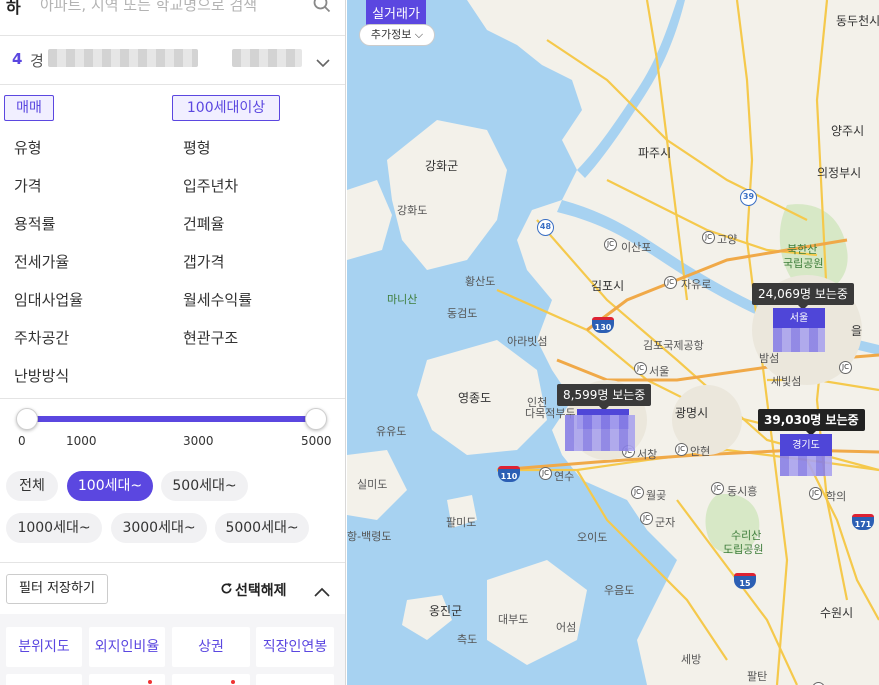 This screenshot has height=685, width=879. Describe the element at coordinates (397, 35) in the screenshot. I see `extra-info-button: 추가정보 ⌵` at that location.